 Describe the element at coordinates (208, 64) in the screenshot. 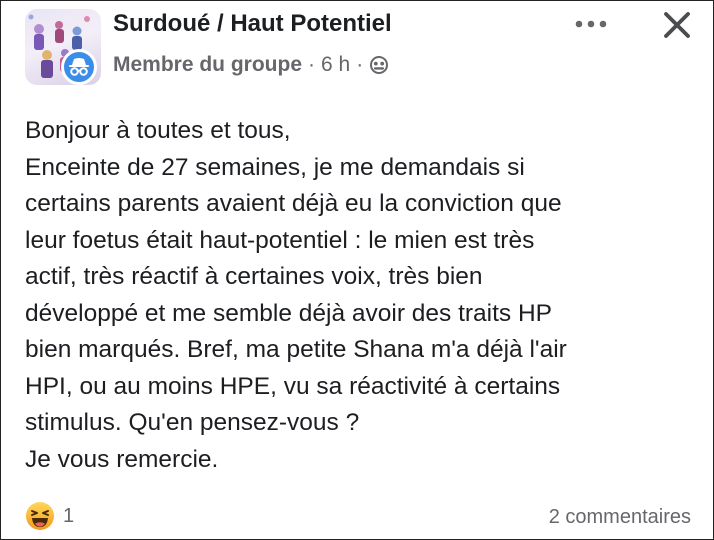

I see `author-role: Membre du groupe` at that location.